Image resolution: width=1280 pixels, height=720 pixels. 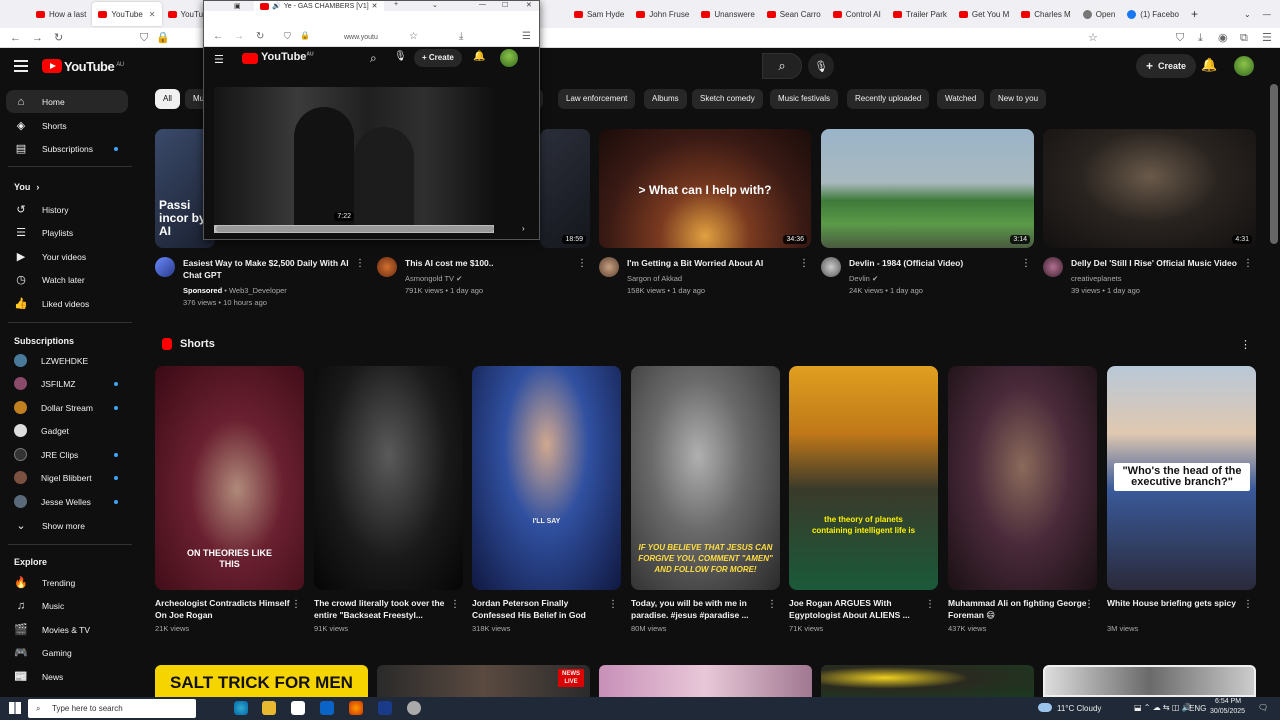 I want to click on language-indicator: ENG, so click(x=1197, y=708).